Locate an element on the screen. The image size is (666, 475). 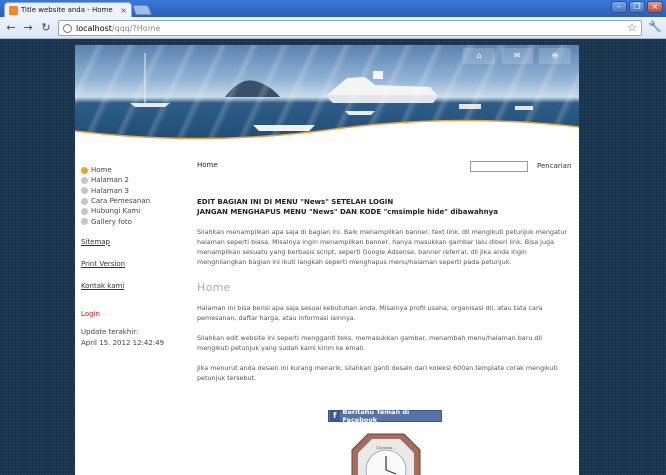
updated-label: Update terakhir: is located at coordinates (110, 331).